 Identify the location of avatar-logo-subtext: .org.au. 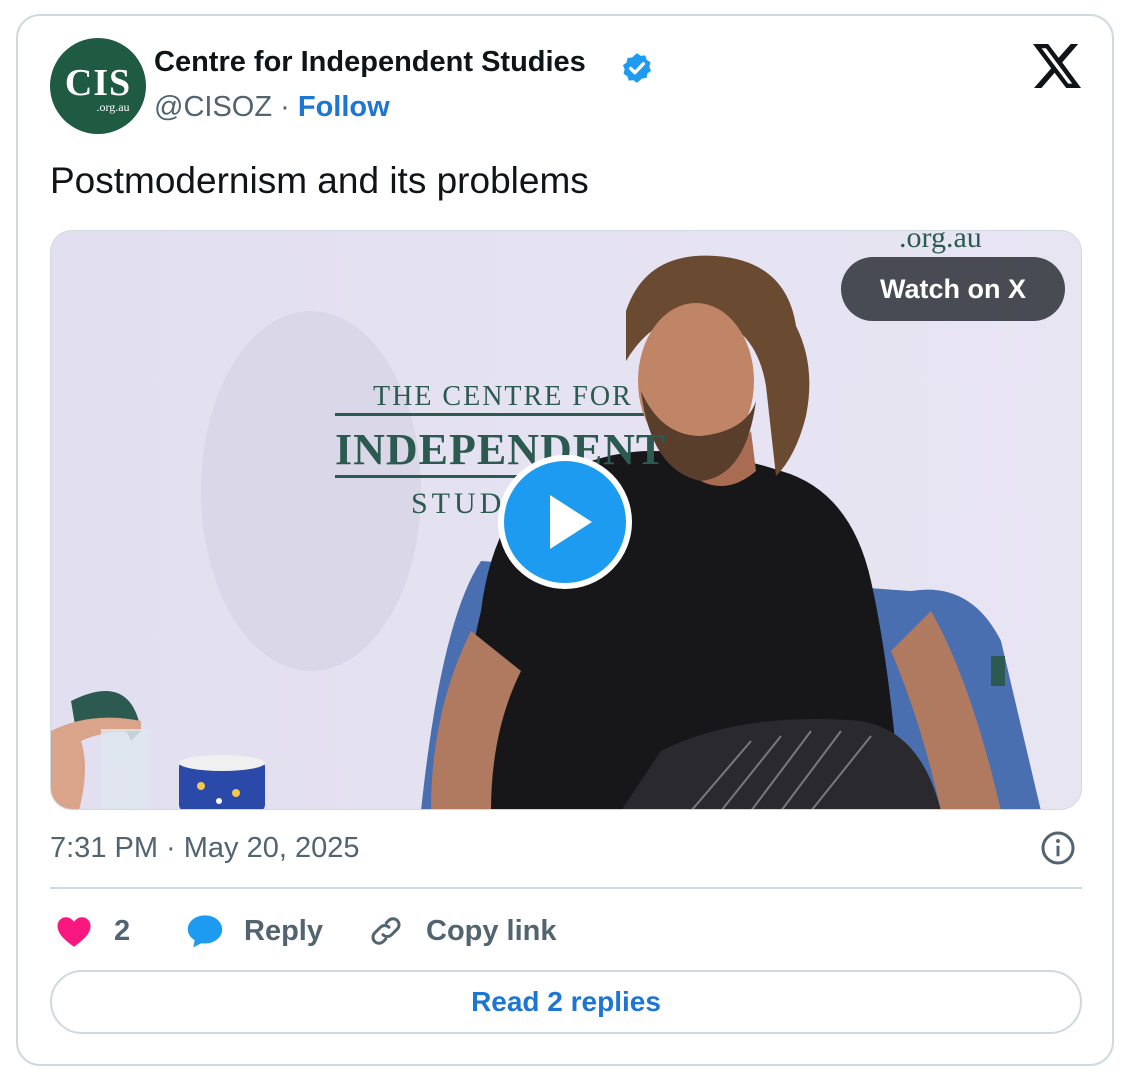
(113, 107).